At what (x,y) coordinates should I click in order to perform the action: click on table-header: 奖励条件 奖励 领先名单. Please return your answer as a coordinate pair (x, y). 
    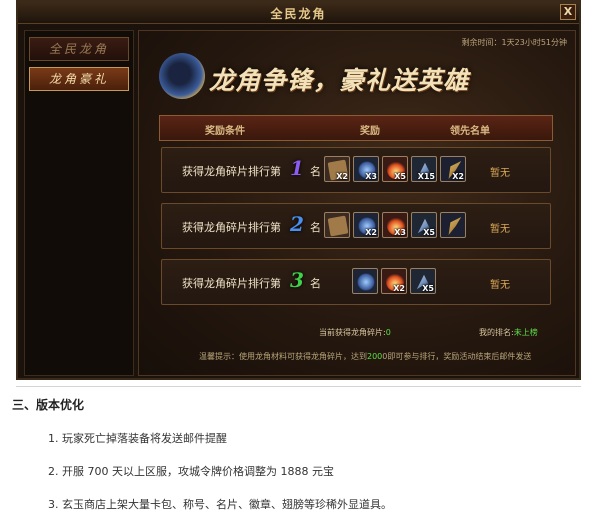
    Looking at the image, I should click on (356, 128).